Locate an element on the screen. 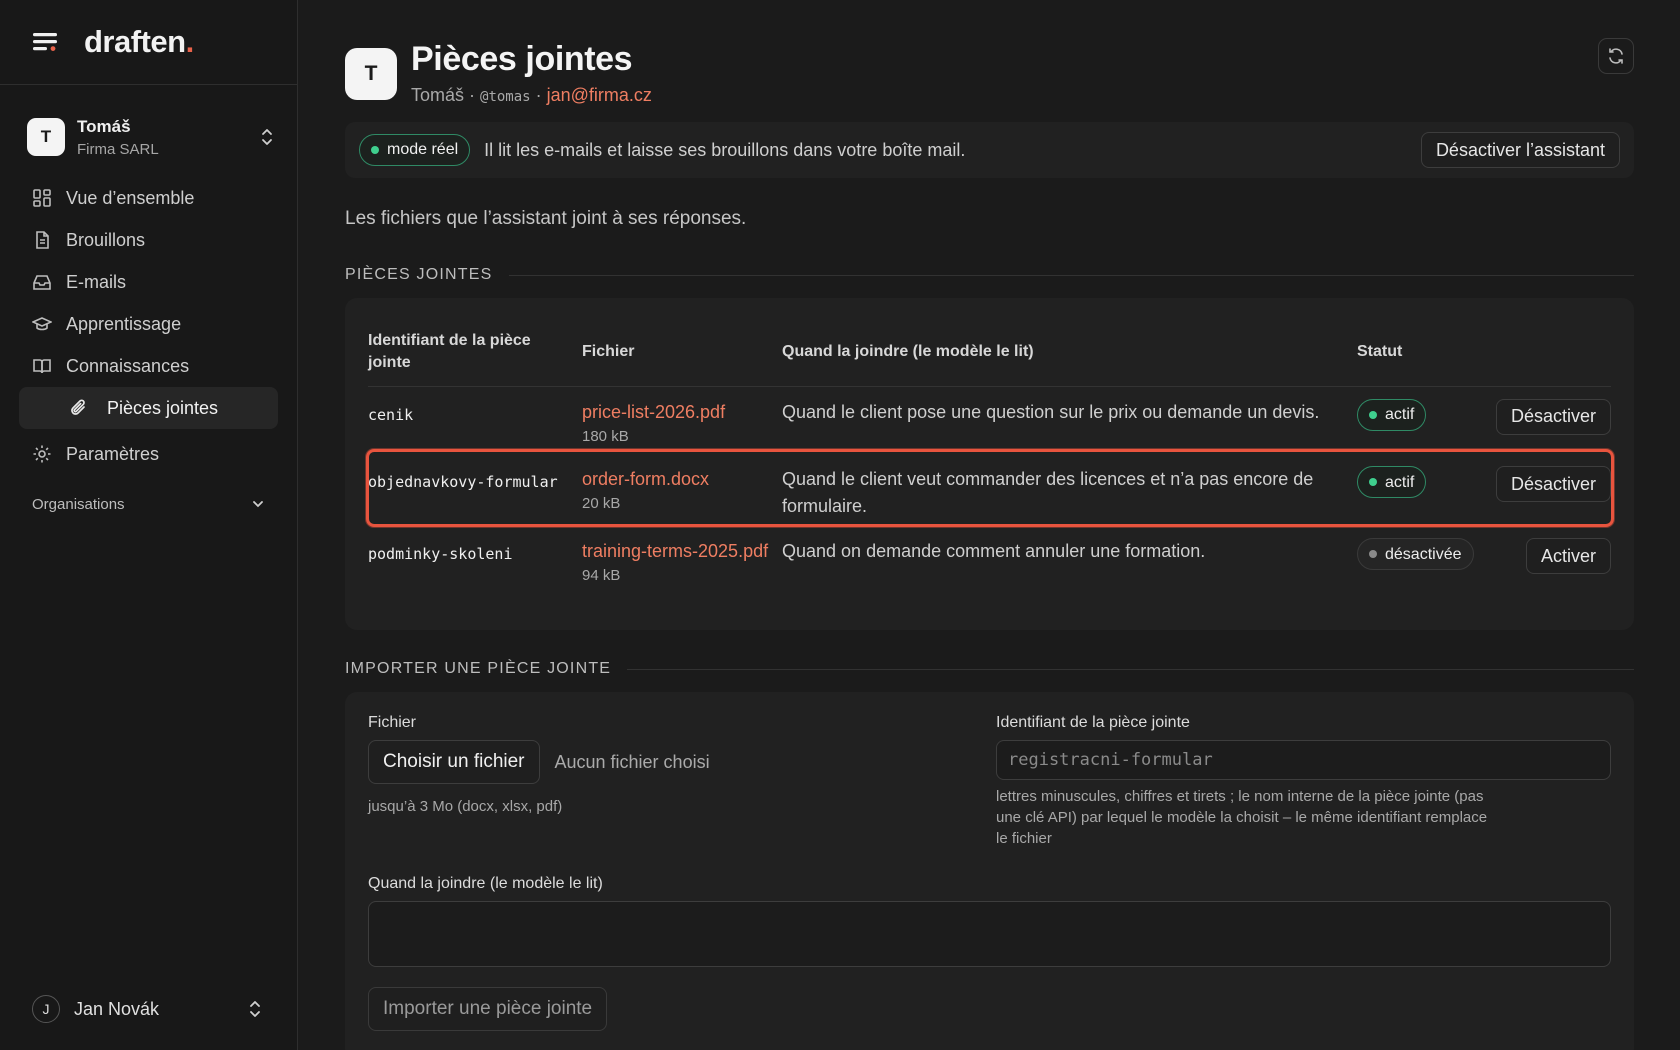 This screenshot has height=1050, width=1680. attachment-action-cell: Activer is located at coordinates (1544, 578).